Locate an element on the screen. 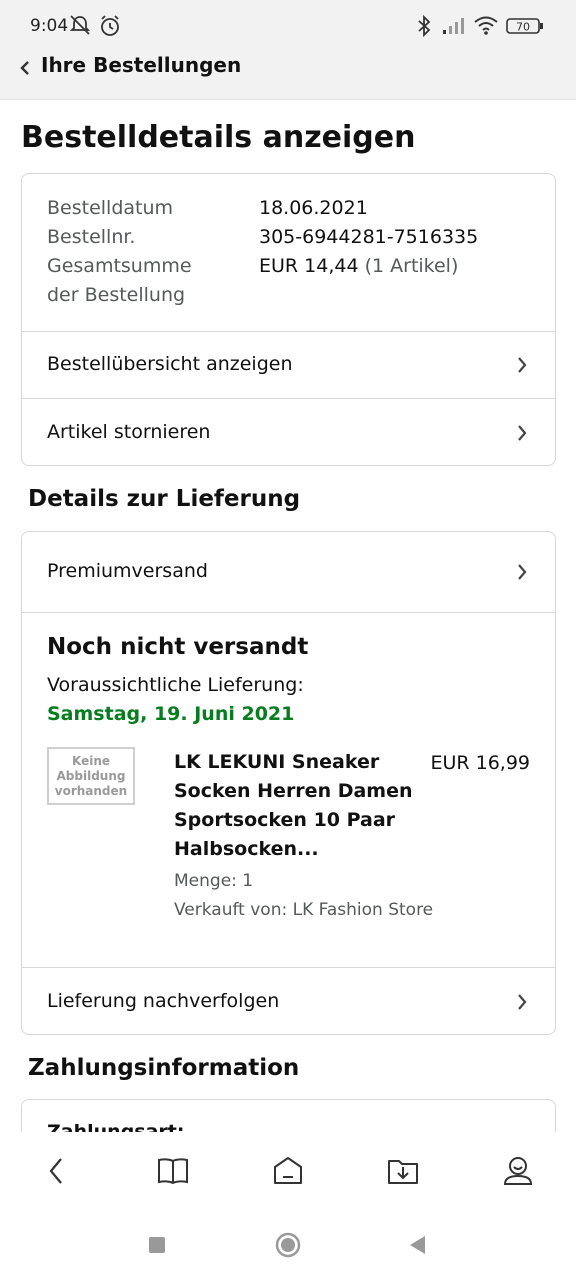 This screenshot has height=1280, width=576. order-number-value: 305-6944281-7516335 is located at coordinates (369, 237).